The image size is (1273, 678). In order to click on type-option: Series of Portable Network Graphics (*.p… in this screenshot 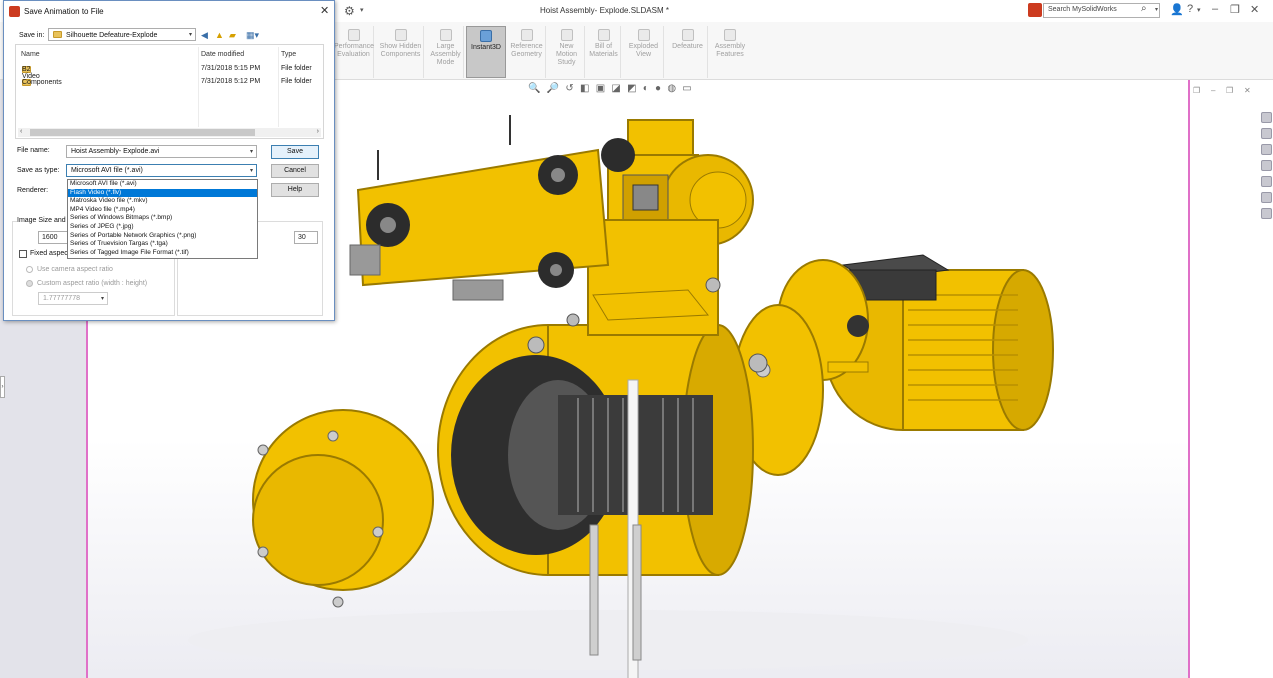, I will do `click(162, 236)`.